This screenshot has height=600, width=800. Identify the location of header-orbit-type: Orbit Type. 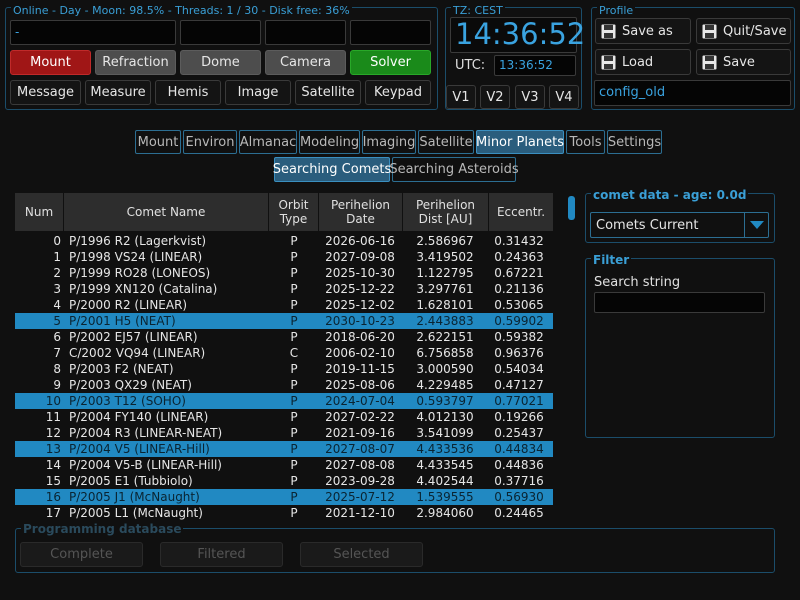
(294, 212).